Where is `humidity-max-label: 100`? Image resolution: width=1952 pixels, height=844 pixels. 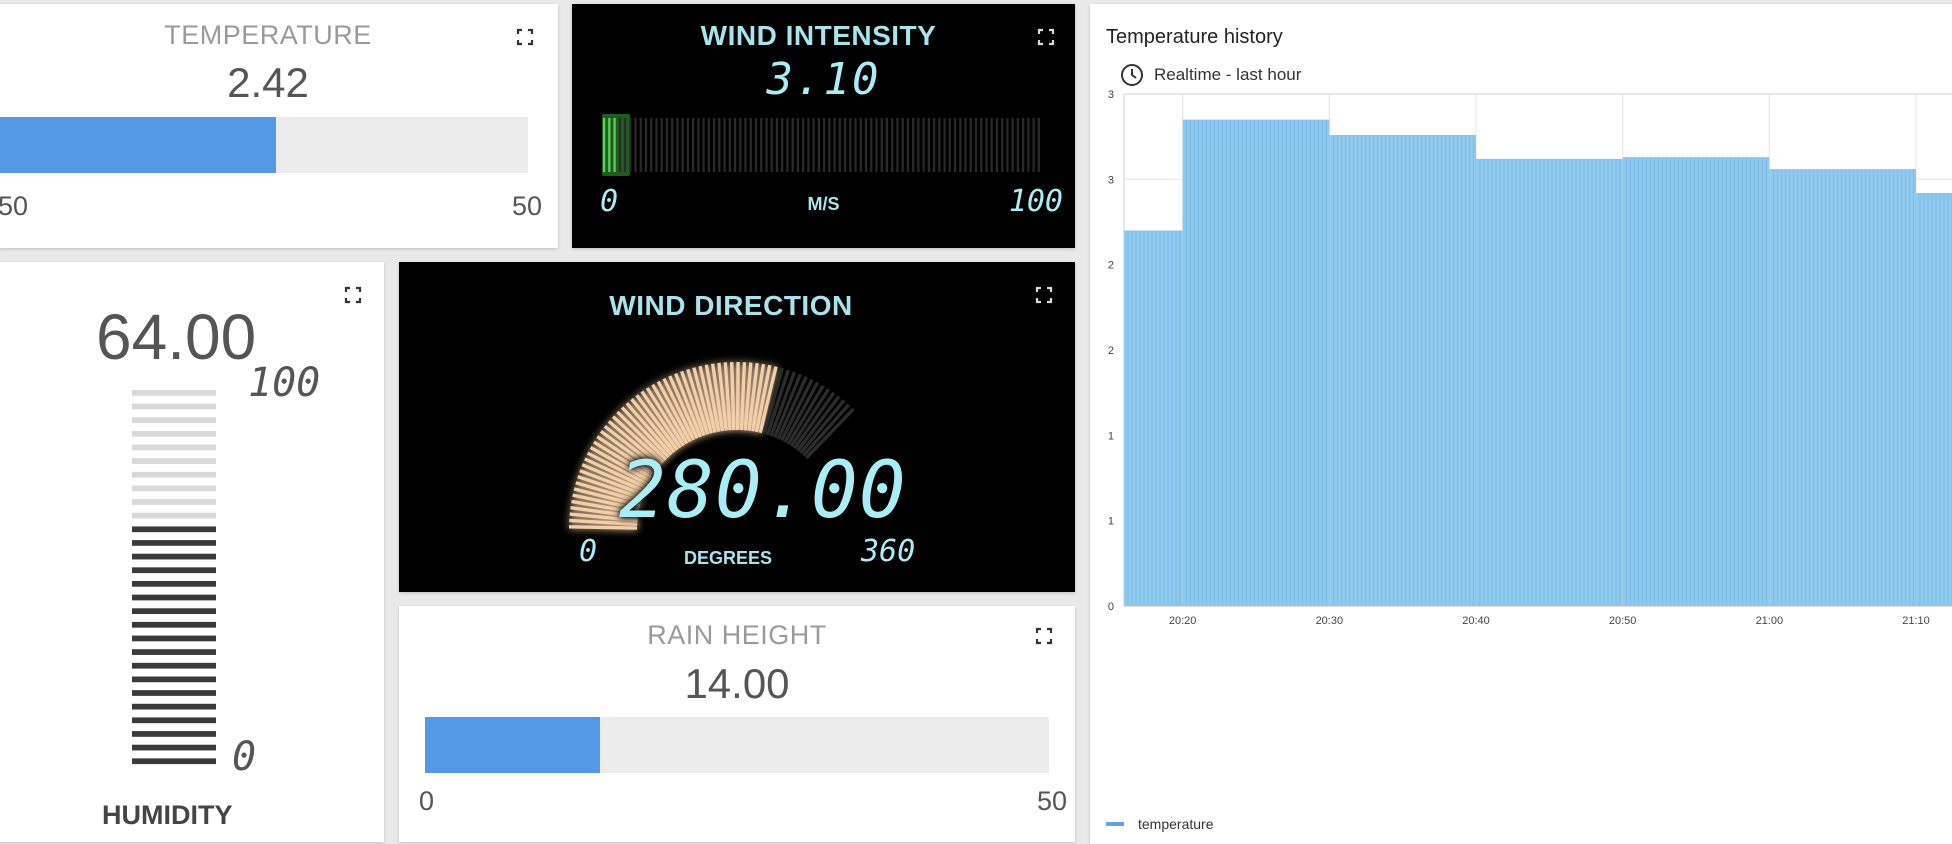 humidity-max-label: 100 is located at coordinates (284, 383).